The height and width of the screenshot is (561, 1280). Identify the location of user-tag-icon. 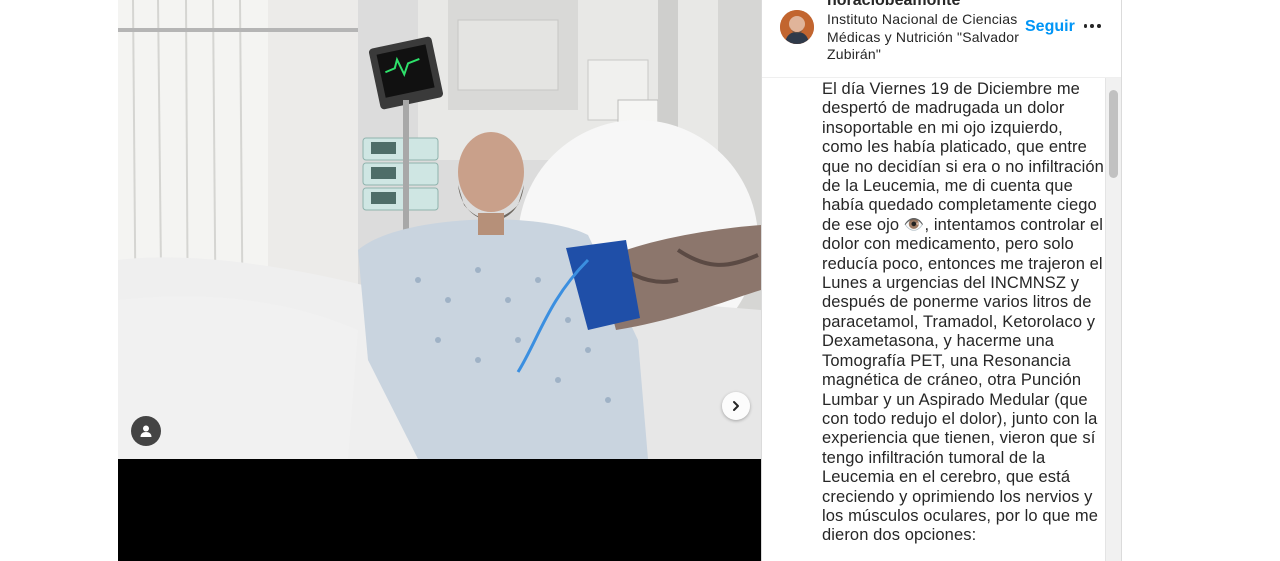
(146, 431).